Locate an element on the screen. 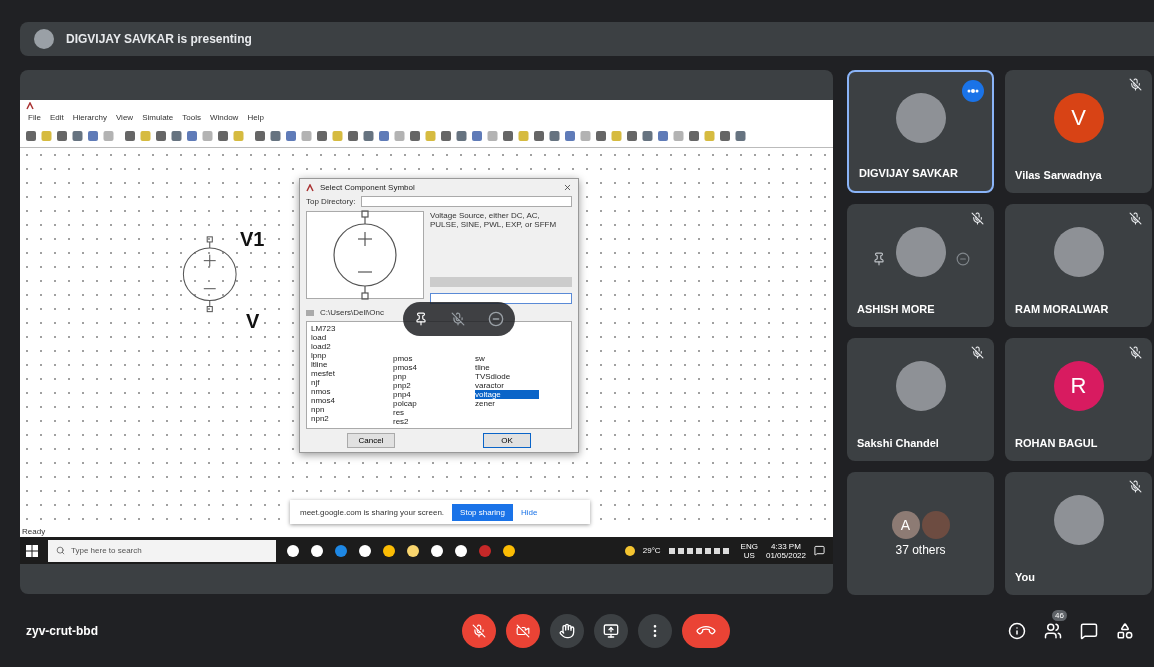  menu-item: Edit is located at coordinates (56, 117).